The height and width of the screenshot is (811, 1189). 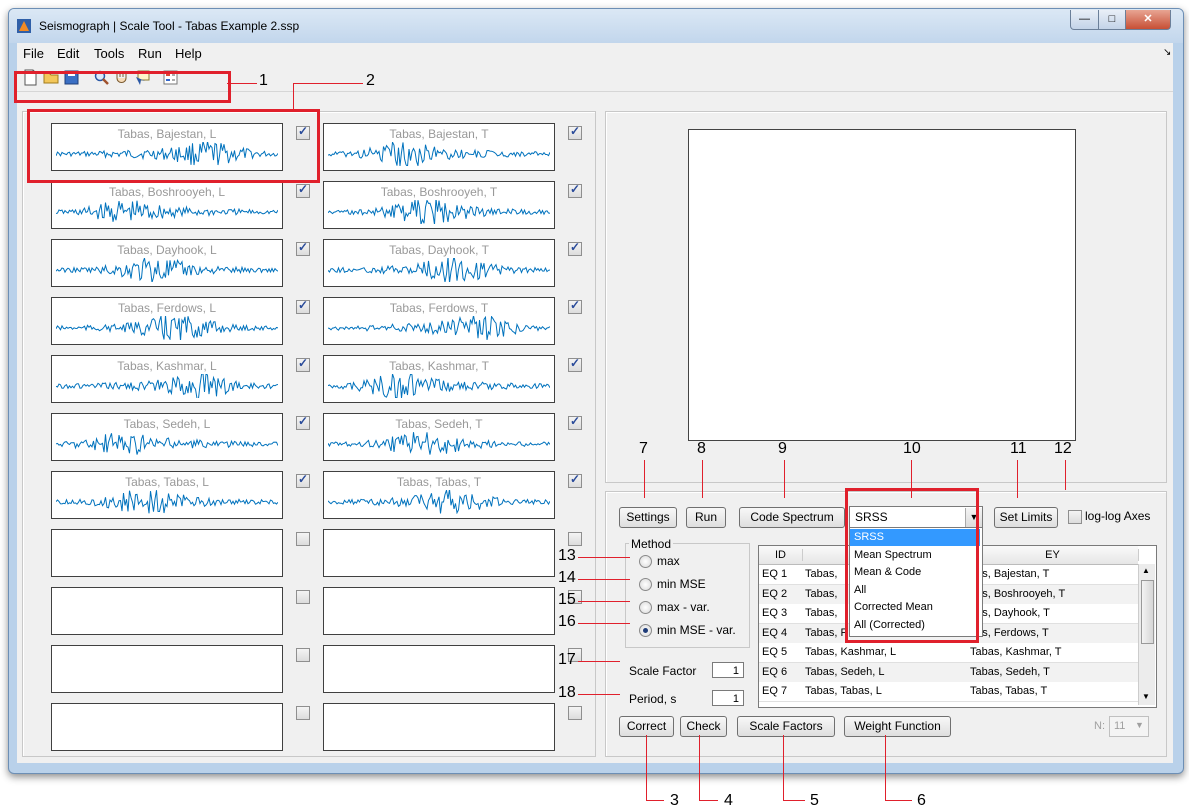 What do you see at coordinates (681, 584) in the screenshot?
I see `method-option-label: min MSE` at bounding box center [681, 584].